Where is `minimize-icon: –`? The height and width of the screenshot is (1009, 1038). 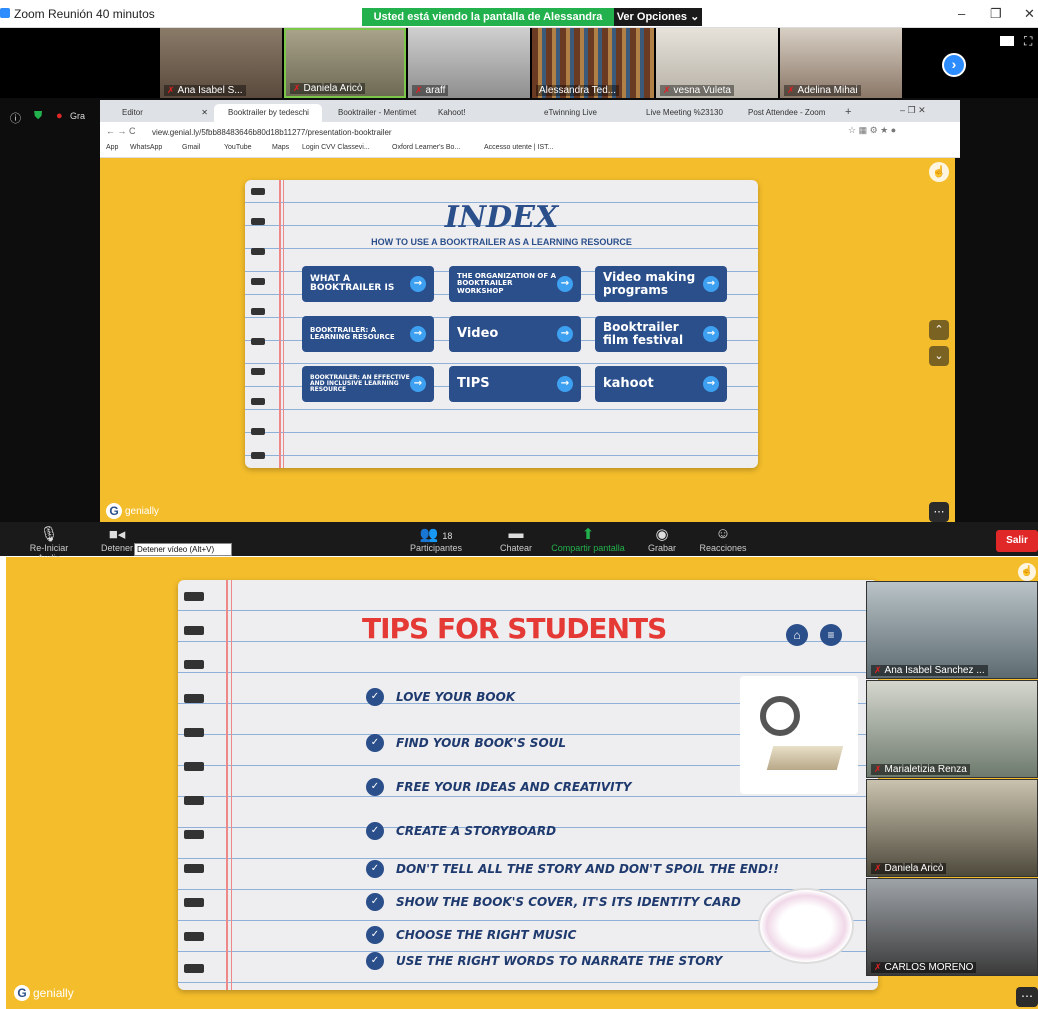 minimize-icon: – is located at coordinates (961, 13).